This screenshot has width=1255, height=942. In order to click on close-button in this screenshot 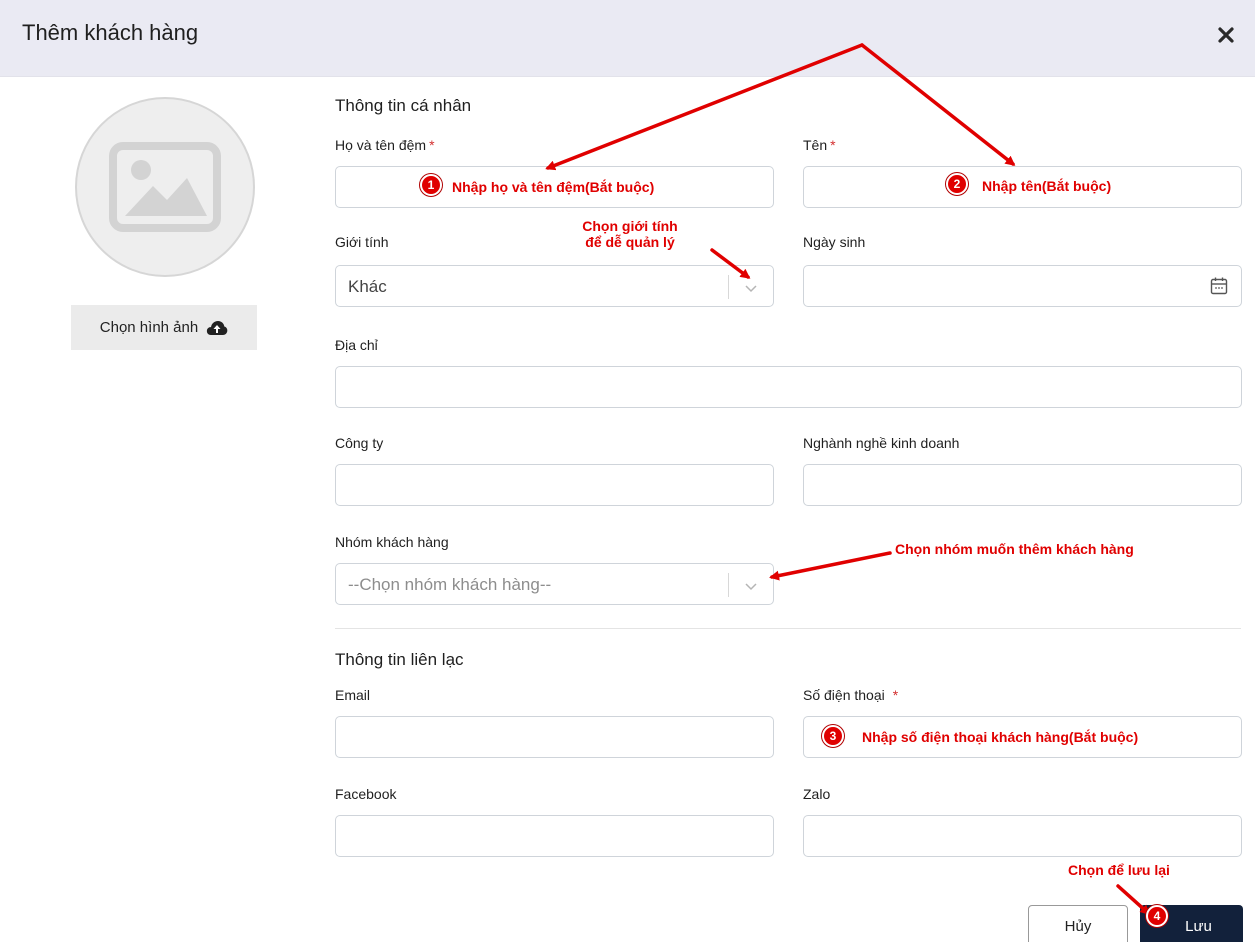, I will do `click(1226, 35)`.